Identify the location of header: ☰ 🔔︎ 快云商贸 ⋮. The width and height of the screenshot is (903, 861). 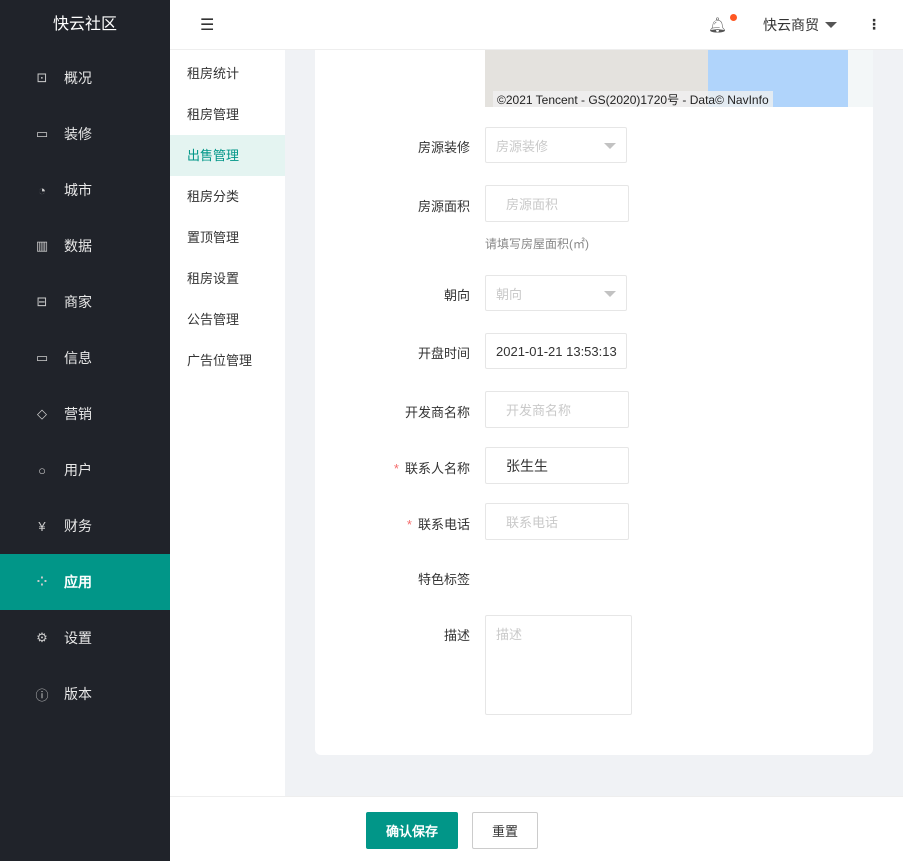
(536, 25).